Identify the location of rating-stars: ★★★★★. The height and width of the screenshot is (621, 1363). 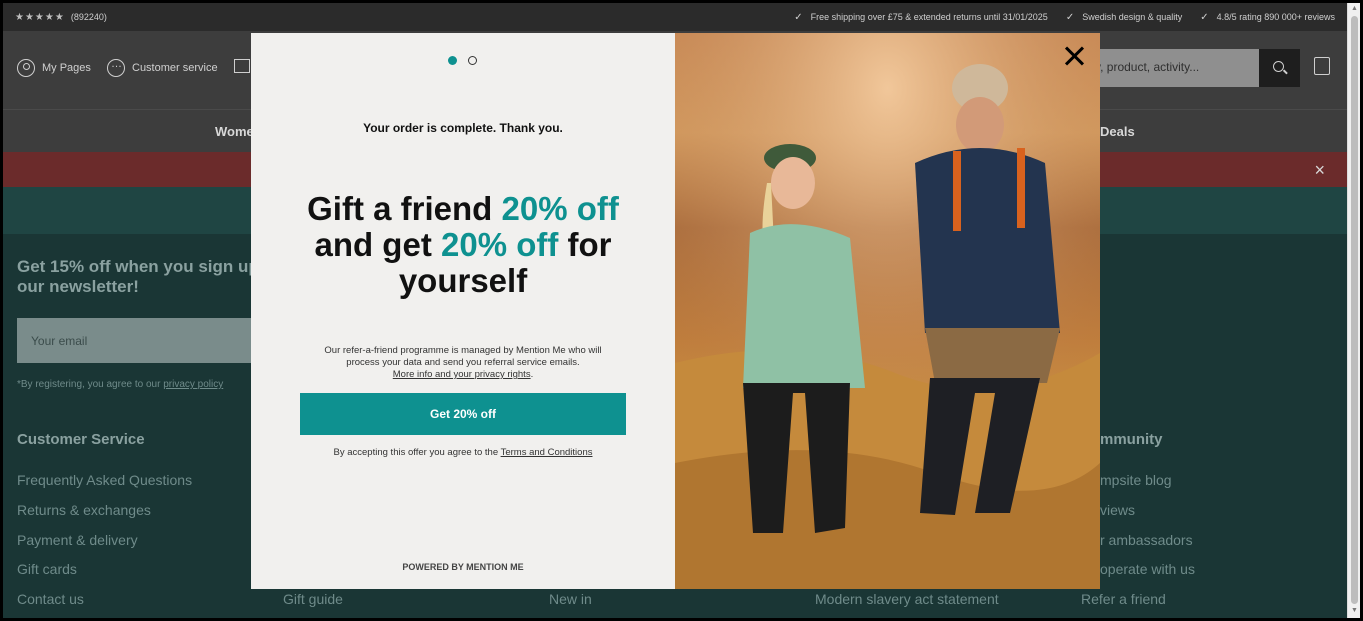
(40, 17).